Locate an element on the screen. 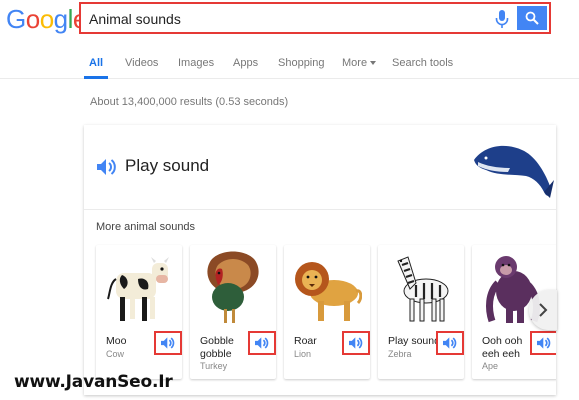 Image resolution: width=579 pixels, height=400 pixels. whale-image is located at coordinates (514, 171).